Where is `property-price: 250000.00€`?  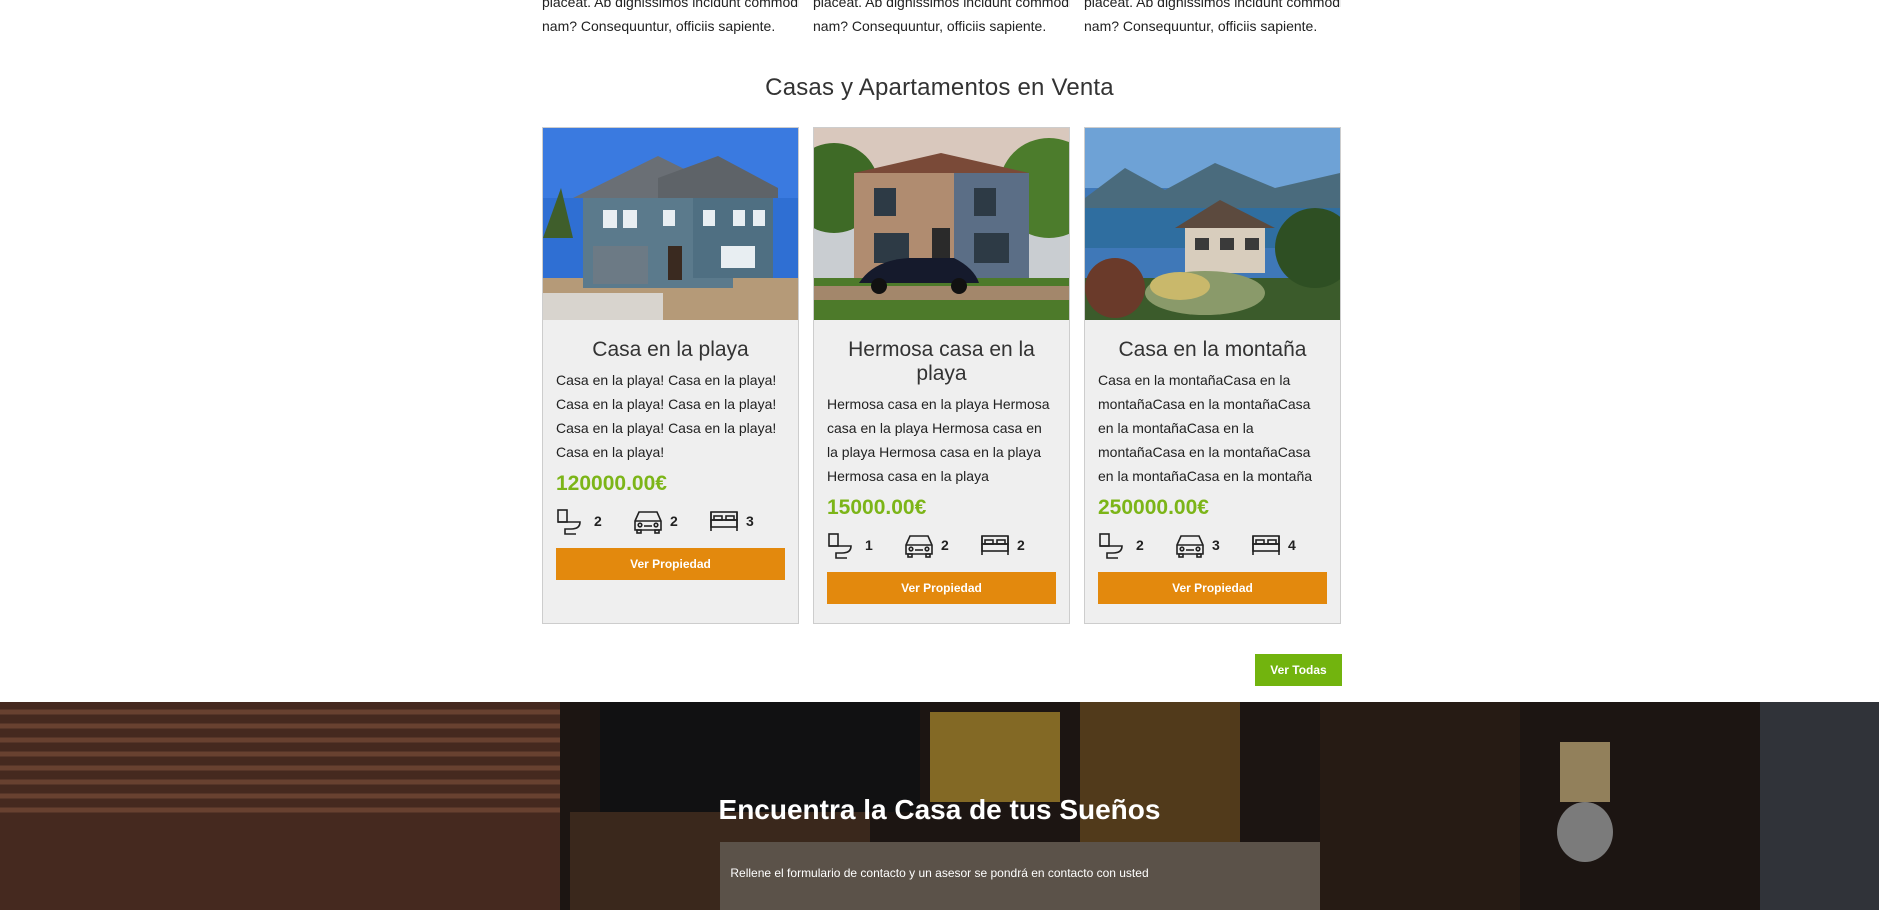
property-price: 250000.00€ is located at coordinates (1153, 507).